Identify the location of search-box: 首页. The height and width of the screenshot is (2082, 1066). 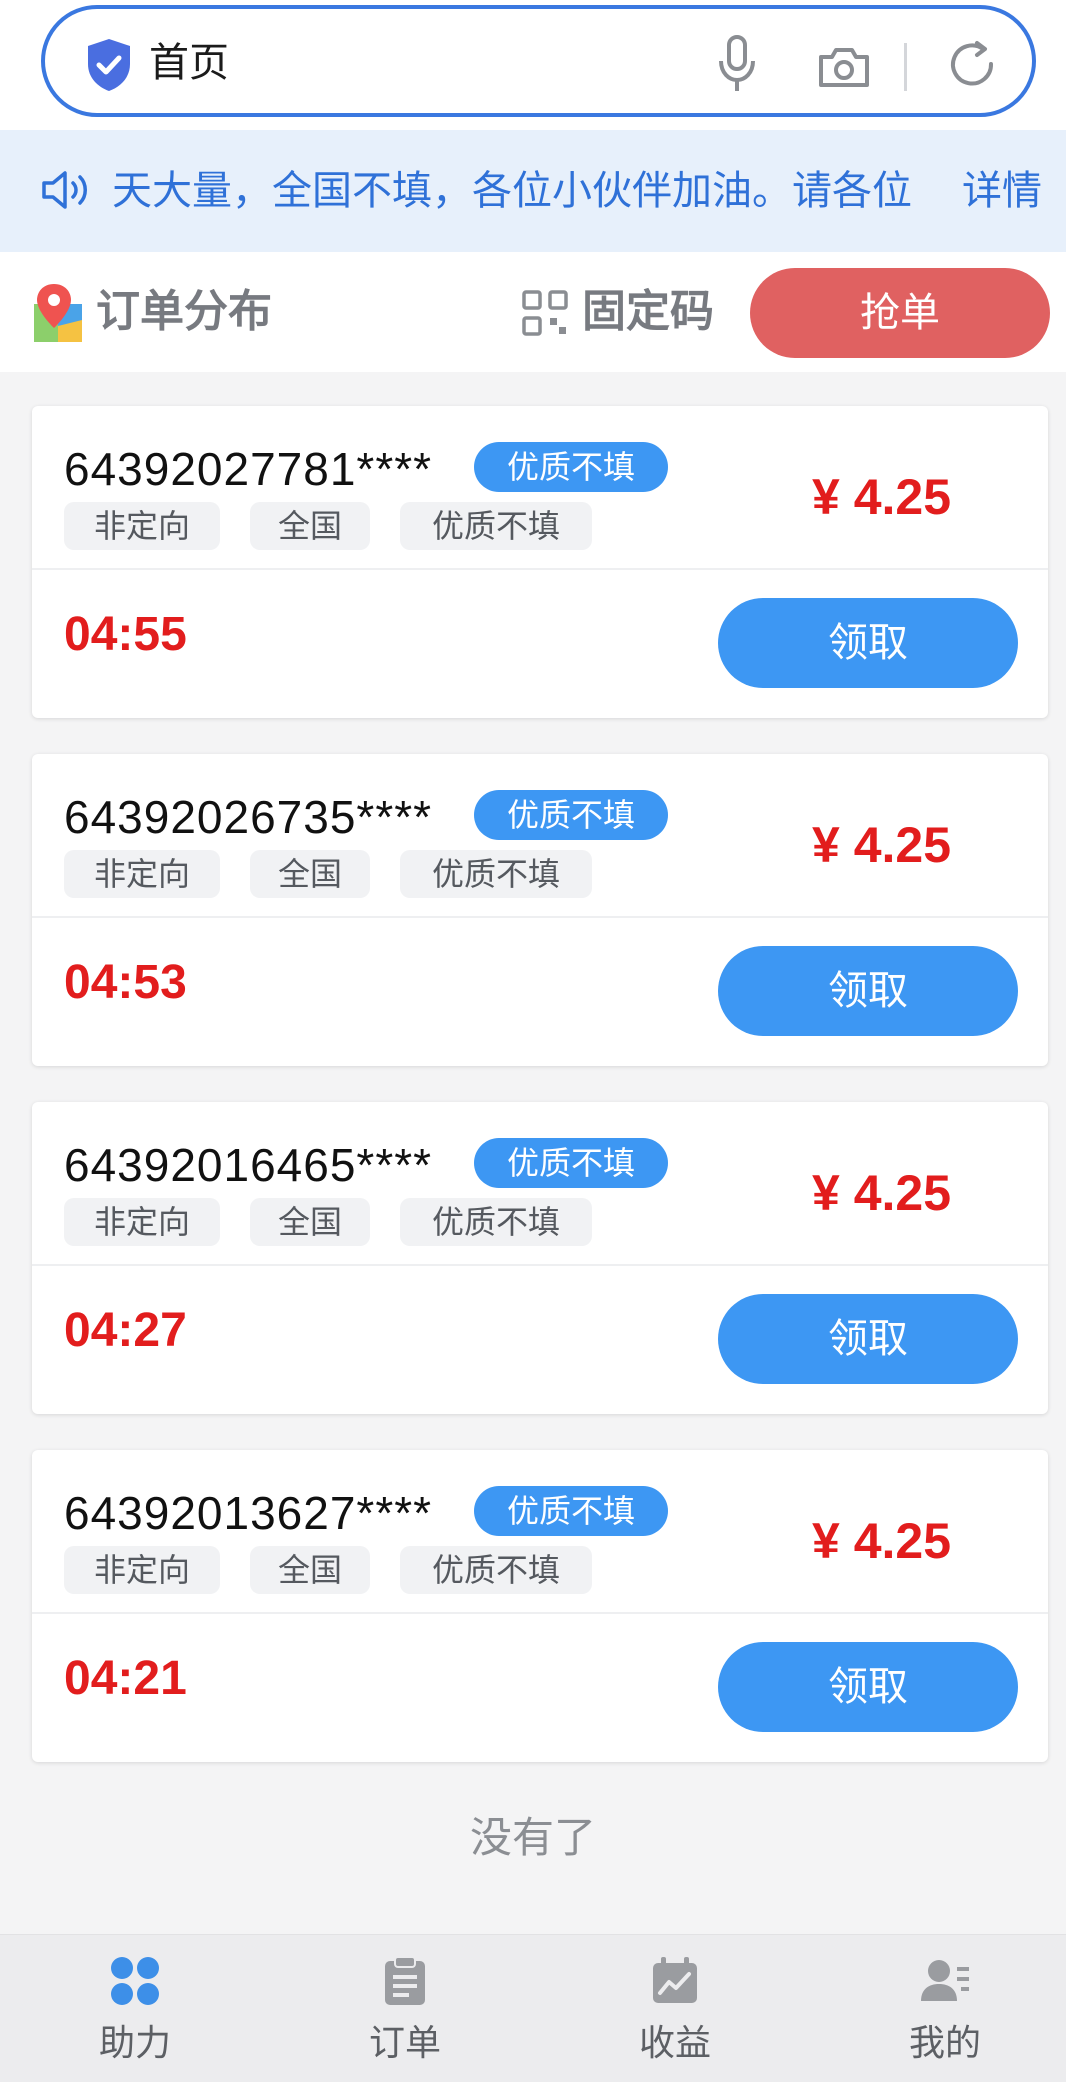
(538, 61).